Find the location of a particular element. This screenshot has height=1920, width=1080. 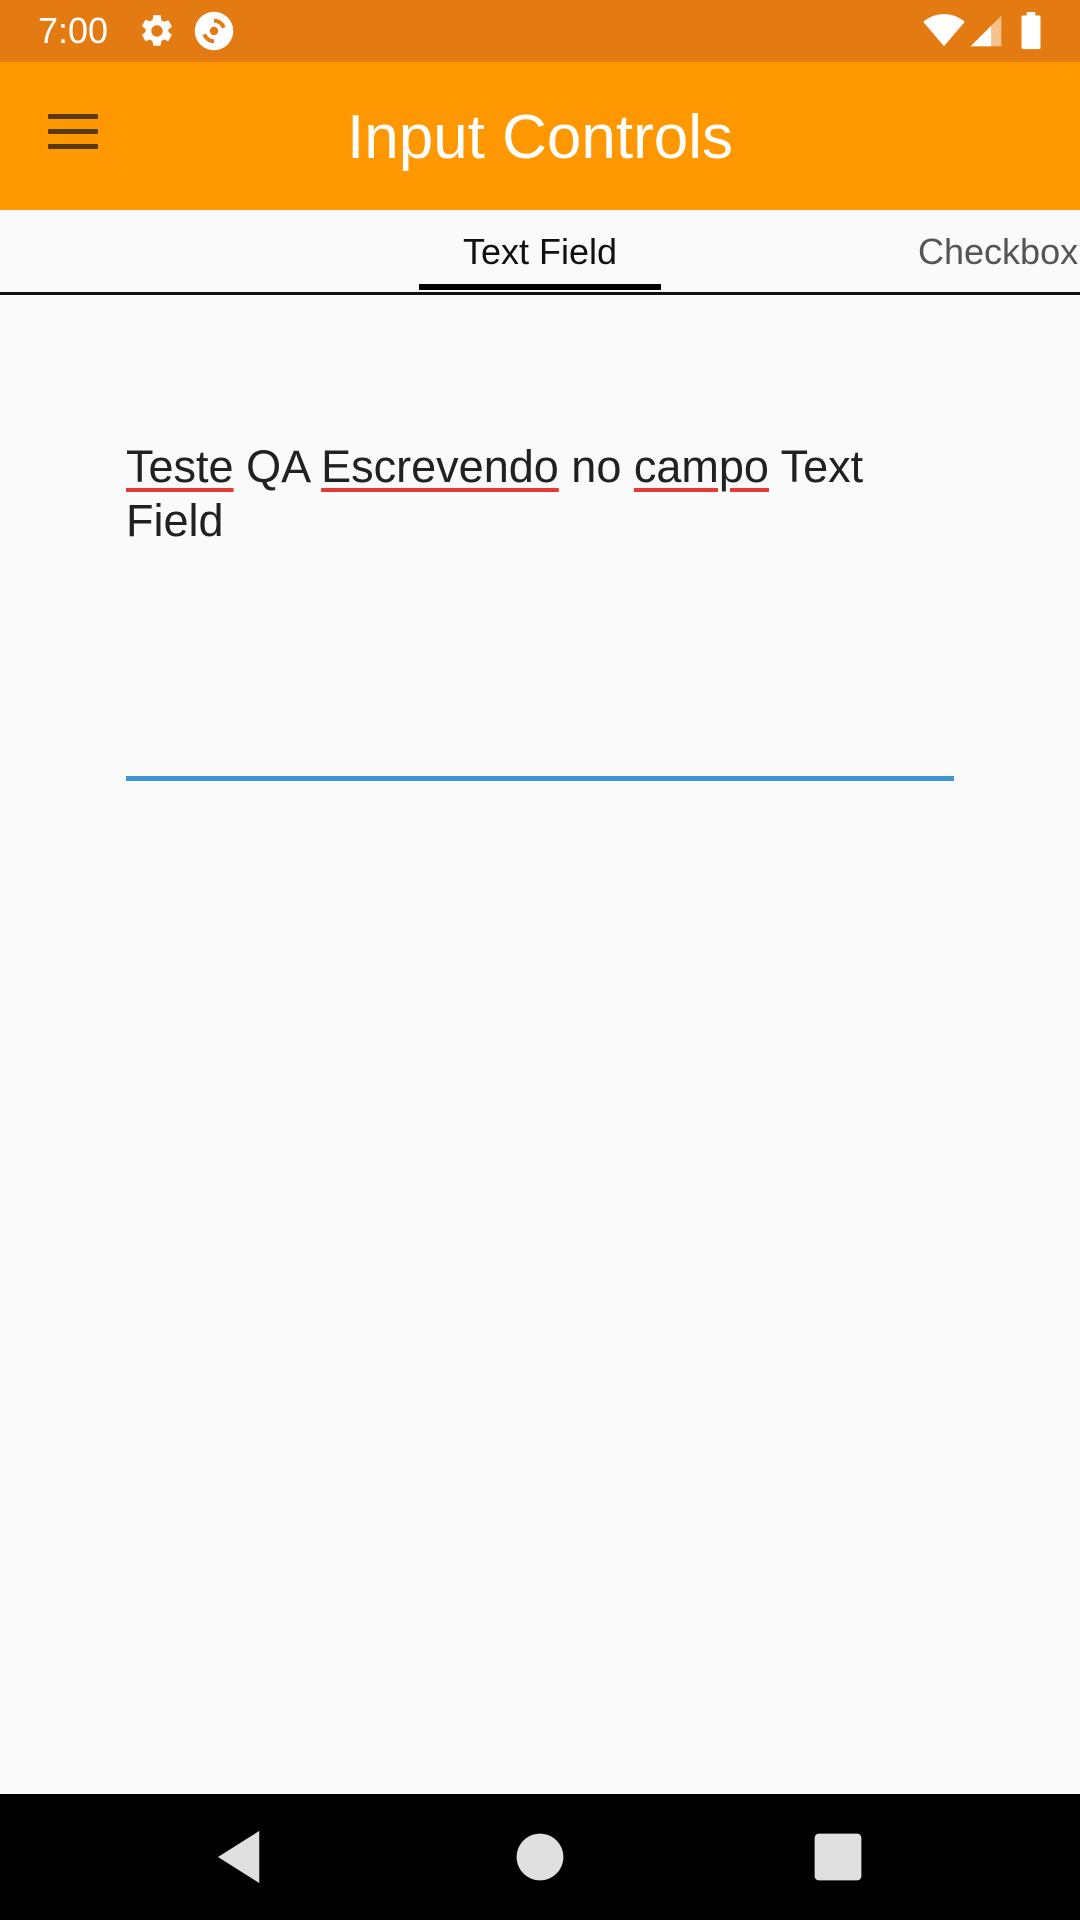

status-bar: 7:00 is located at coordinates (540, 31).